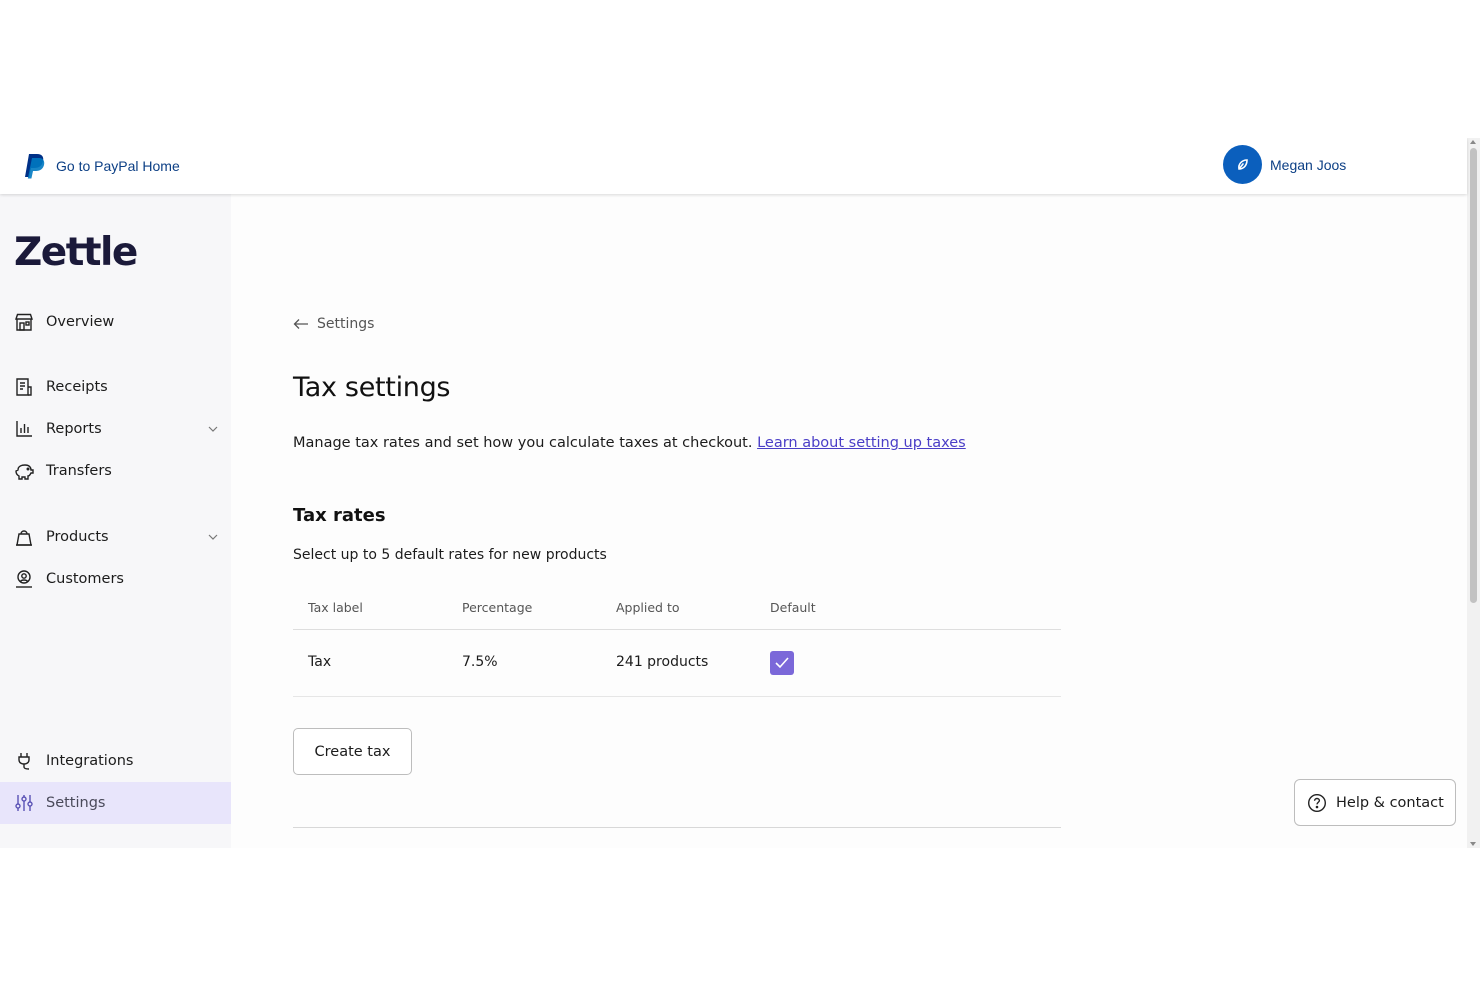  Describe the element at coordinates (1473, 375) in the screenshot. I see `scroll-thumb` at that location.